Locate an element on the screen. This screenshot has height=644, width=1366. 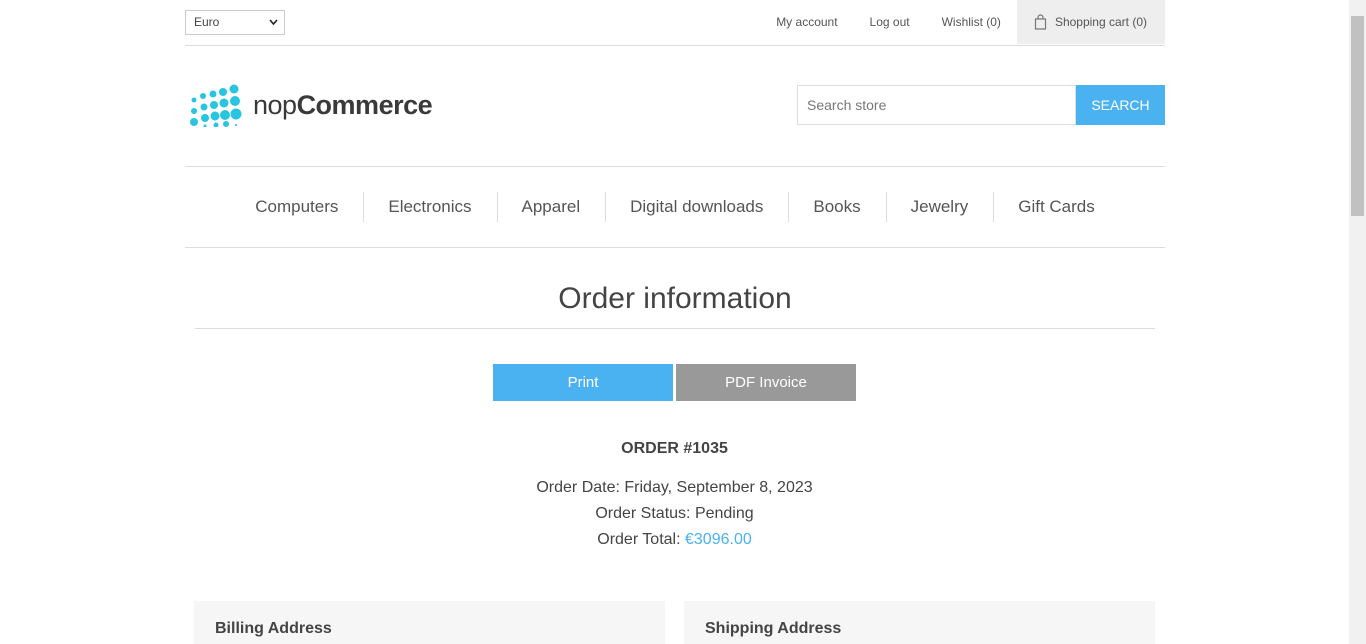
logo-text-bold: Commerce is located at coordinates (364, 105).